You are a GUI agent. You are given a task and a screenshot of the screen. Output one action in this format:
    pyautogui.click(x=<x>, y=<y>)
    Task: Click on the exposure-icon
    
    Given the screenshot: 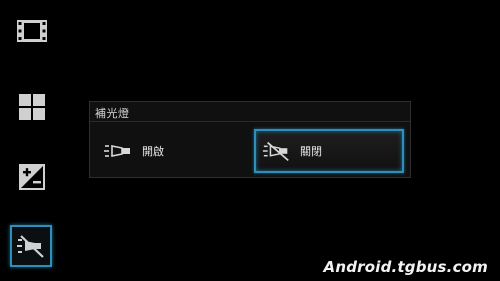 What is the action you would take?
    pyautogui.click(x=32, y=177)
    